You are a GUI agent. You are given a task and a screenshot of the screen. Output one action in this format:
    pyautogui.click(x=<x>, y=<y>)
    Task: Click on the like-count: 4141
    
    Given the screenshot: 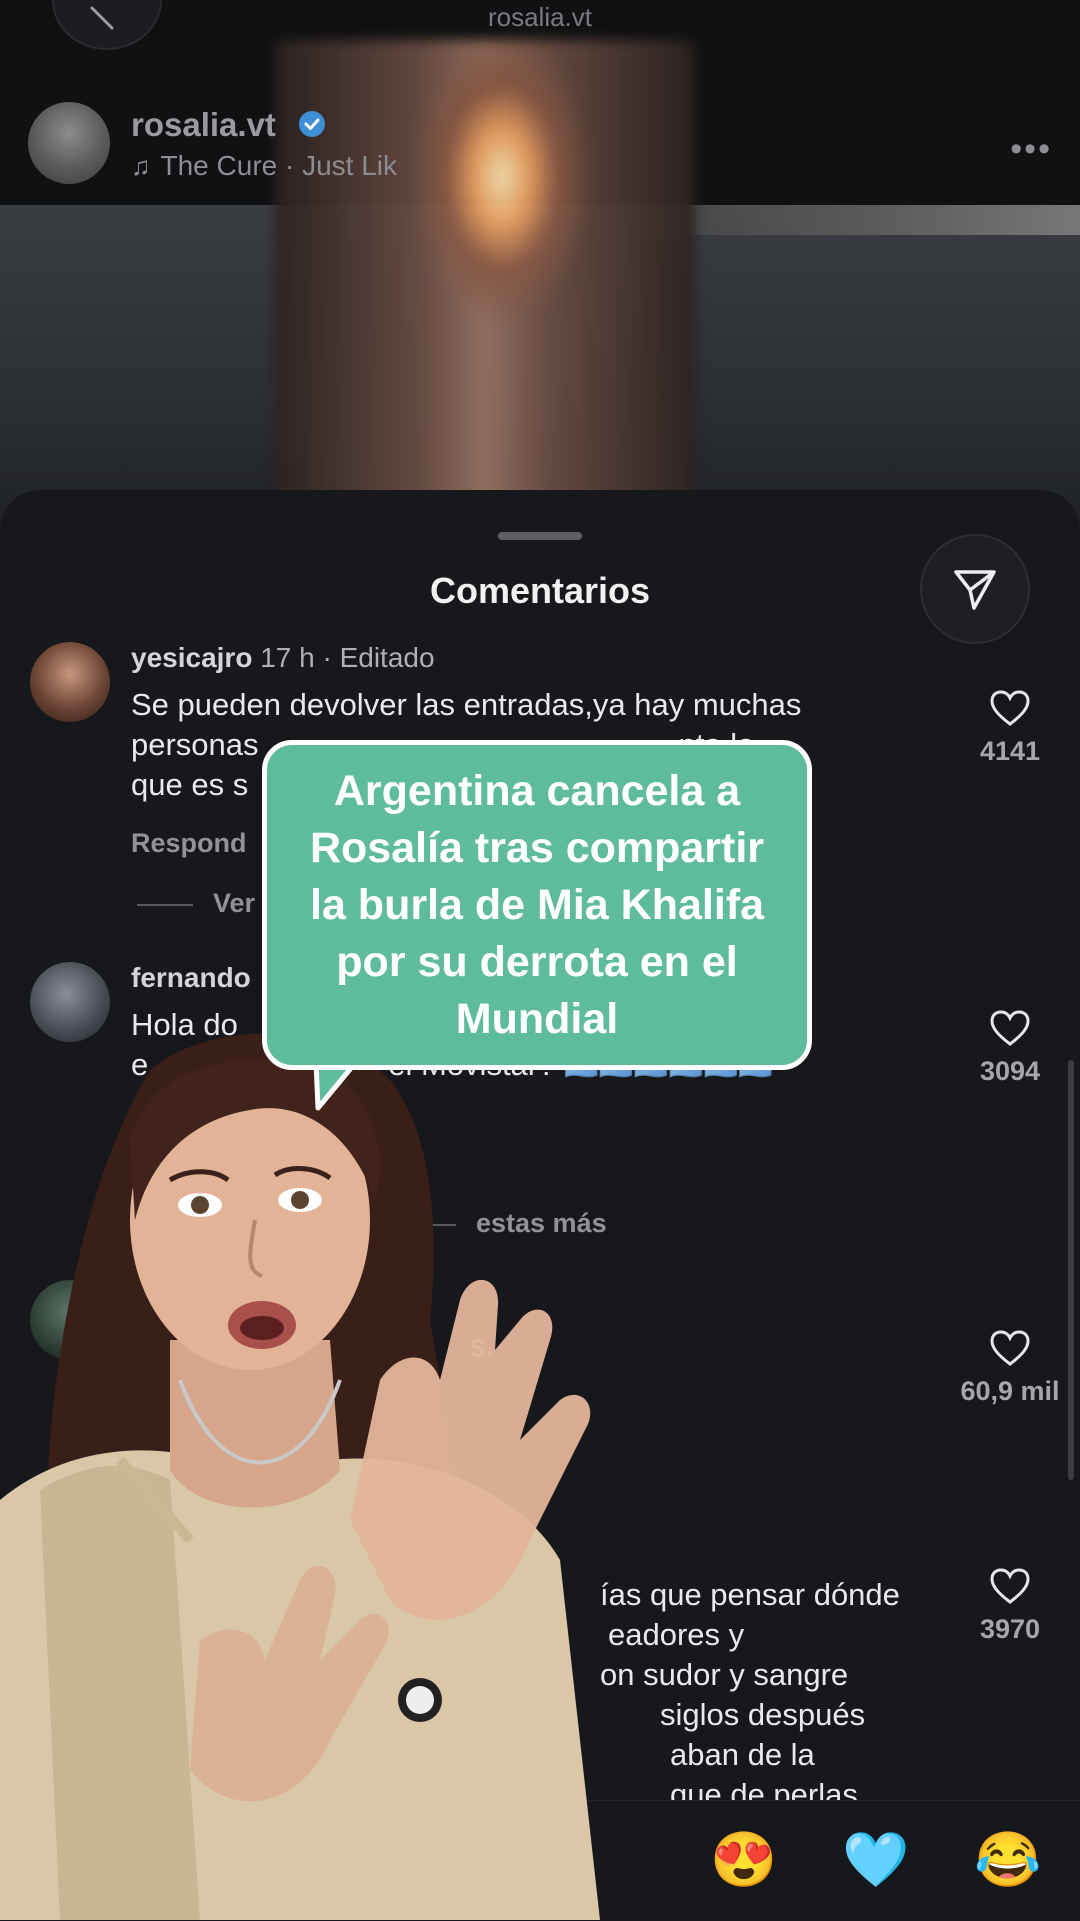 What is the action you would take?
    pyautogui.click(x=1010, y=751)
    